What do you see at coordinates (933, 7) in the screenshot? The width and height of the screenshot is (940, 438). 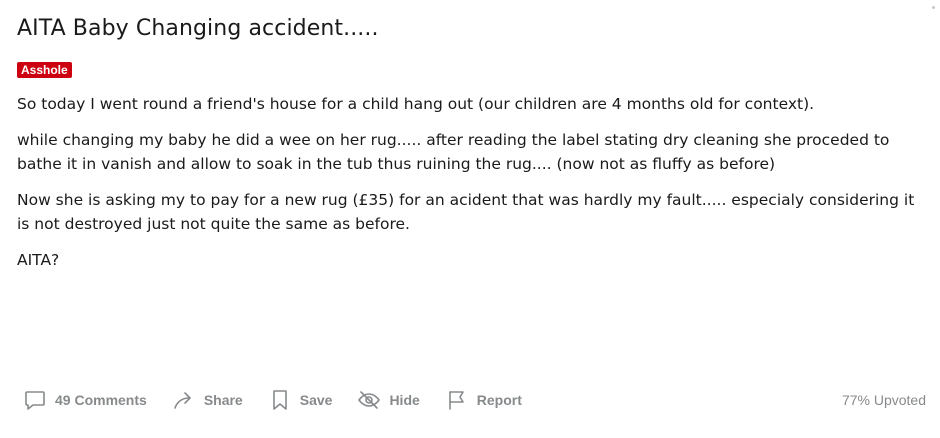 I see `scrollbar-indicator` at bounding box center [933, 7].